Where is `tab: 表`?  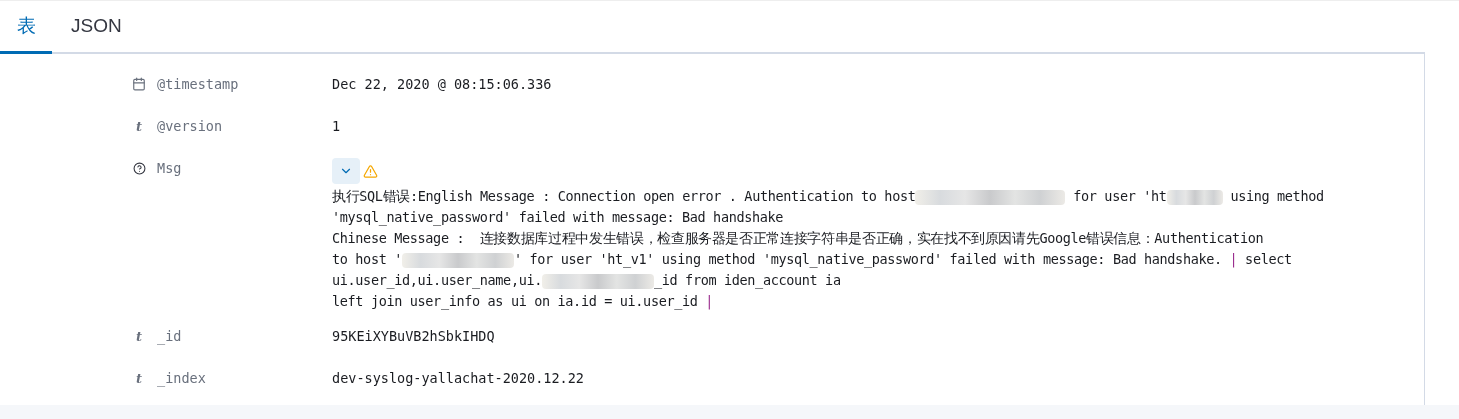 tab: 表 is located at coordinates (26, 27).